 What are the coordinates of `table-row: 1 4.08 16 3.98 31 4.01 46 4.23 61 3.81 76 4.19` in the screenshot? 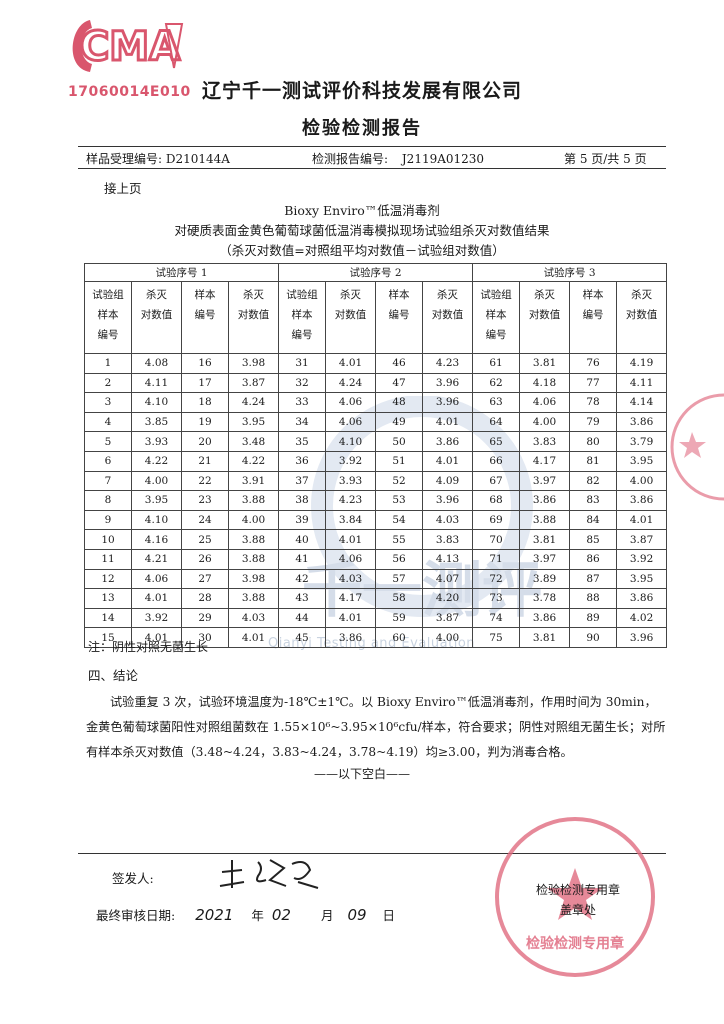 It's located at (376, 363).